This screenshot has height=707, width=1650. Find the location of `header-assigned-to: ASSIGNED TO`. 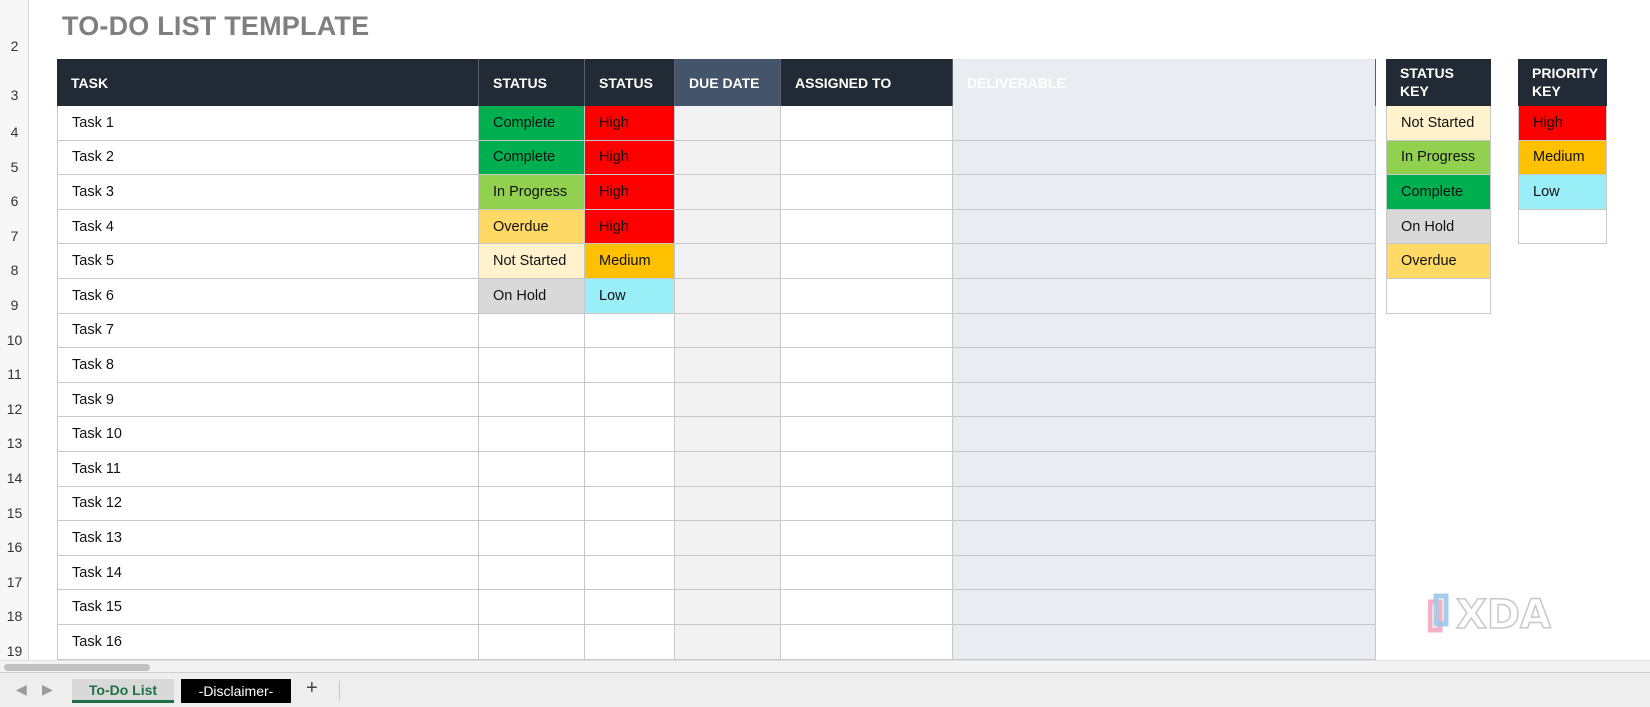

header-assigned-to: ASSIGNED TO is located at coordinates (867, 82).